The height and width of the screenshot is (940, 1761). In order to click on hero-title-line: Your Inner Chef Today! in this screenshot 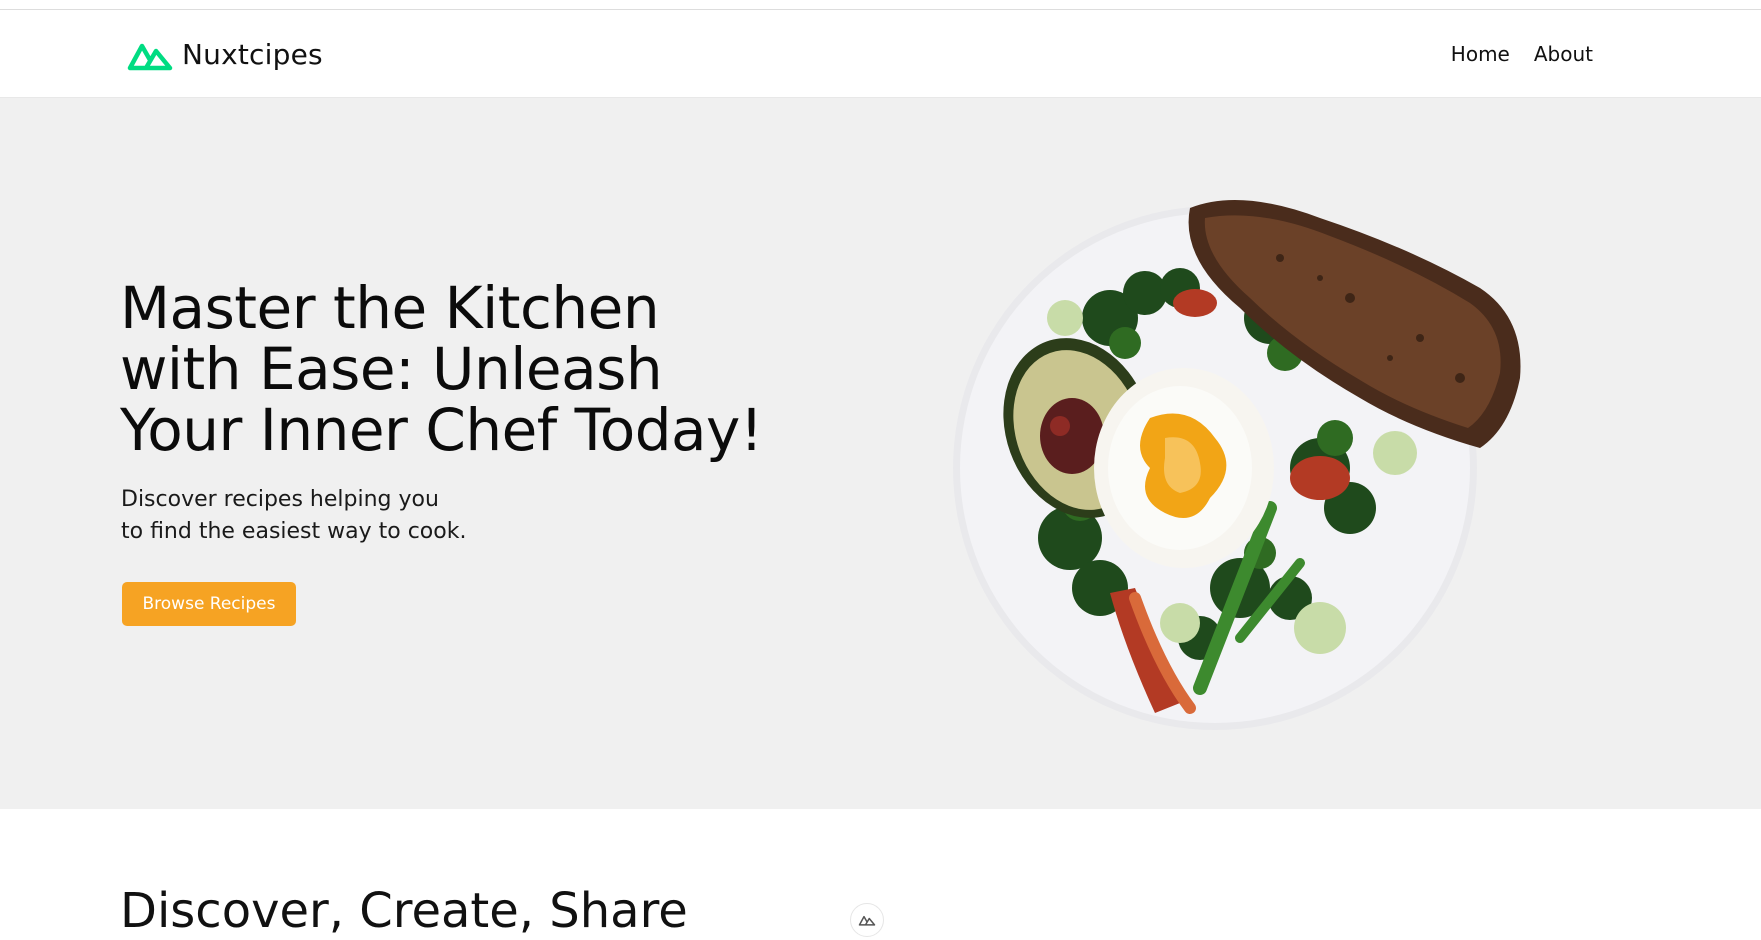, I will do `click(441, 430)`.